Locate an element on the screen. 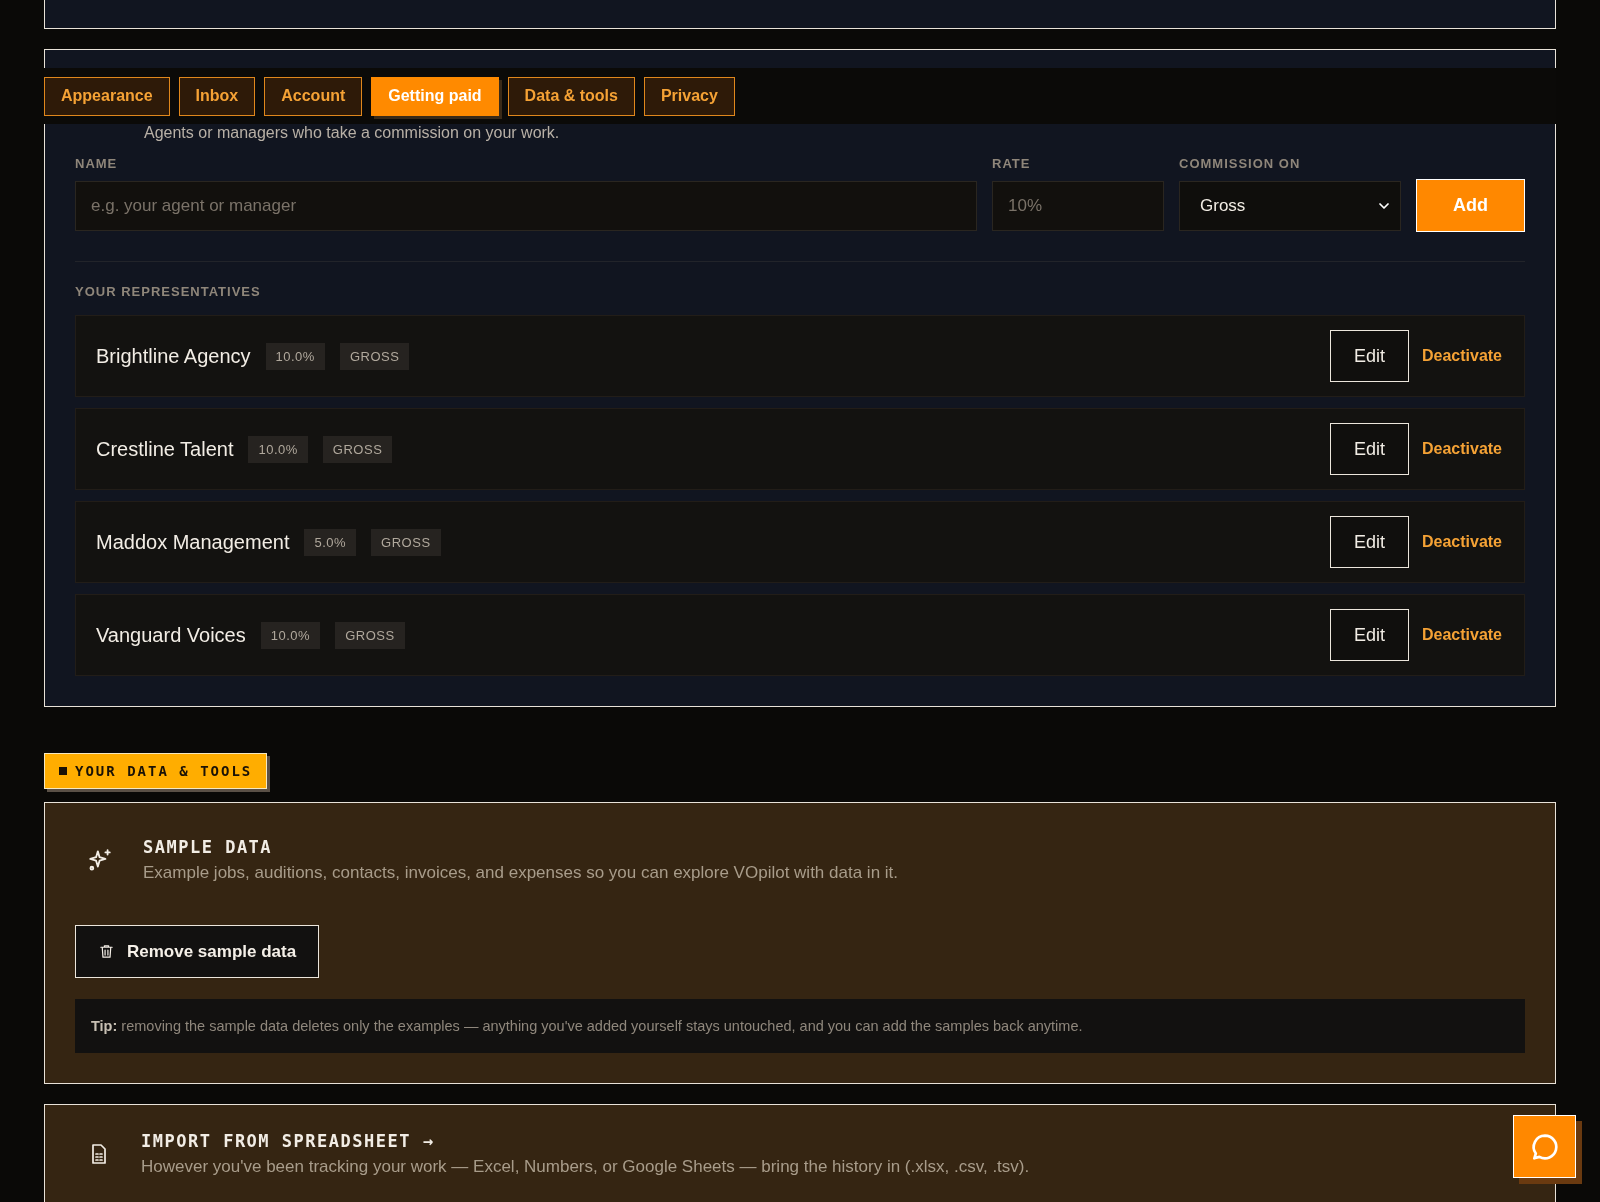  remove-sample-data-button: Remove sample data is located at coordinates (197, 951).